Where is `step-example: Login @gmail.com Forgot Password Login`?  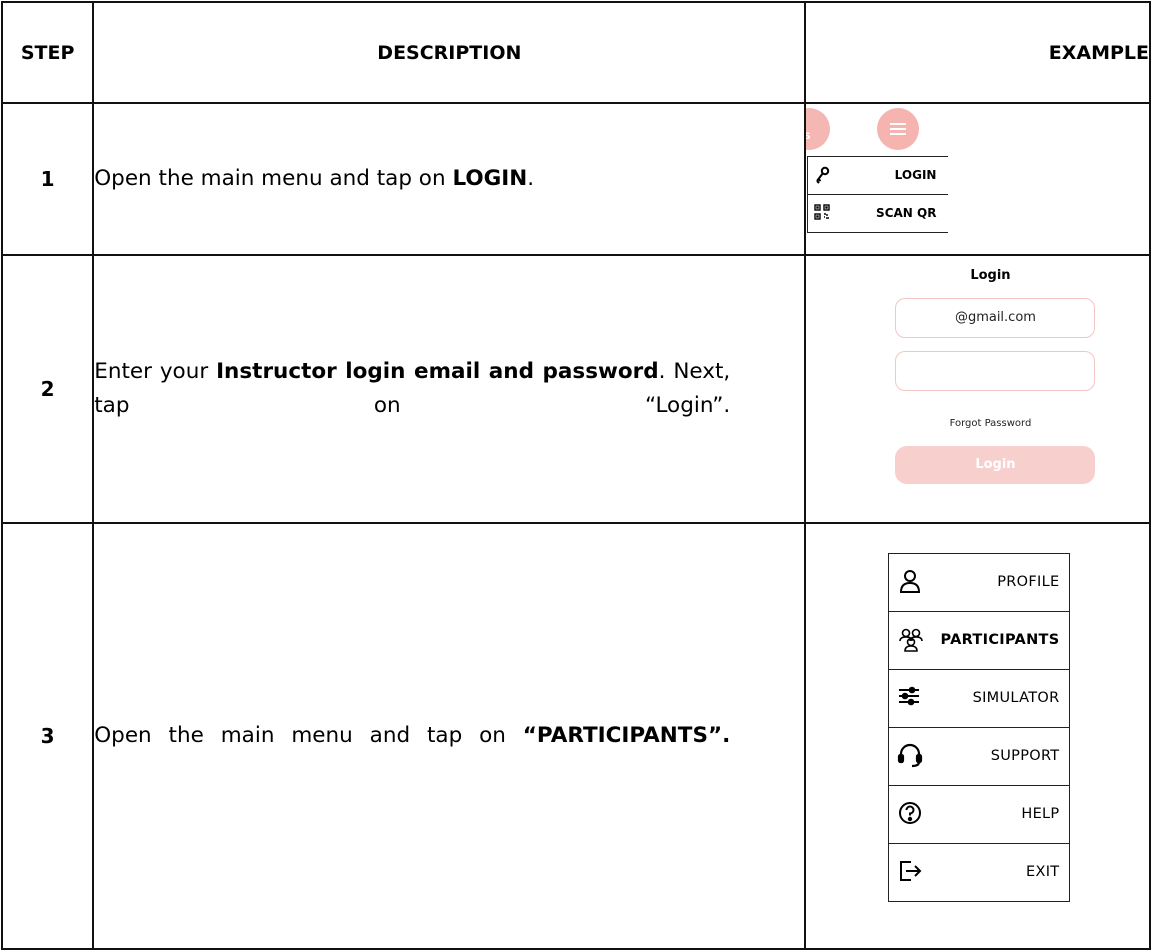
step-example: Login @gmail.com Forgot Password Login is located at coordinates (977, 389).